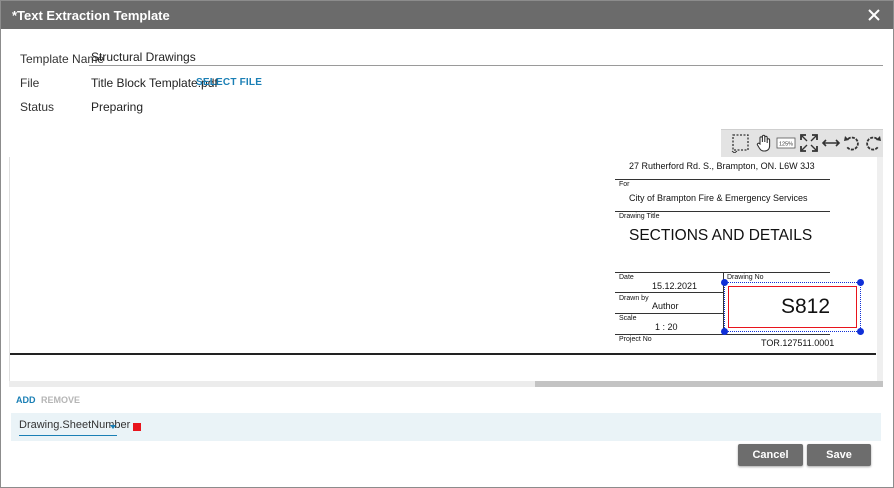  I want to click on save-button: Save, so click(839, 455).